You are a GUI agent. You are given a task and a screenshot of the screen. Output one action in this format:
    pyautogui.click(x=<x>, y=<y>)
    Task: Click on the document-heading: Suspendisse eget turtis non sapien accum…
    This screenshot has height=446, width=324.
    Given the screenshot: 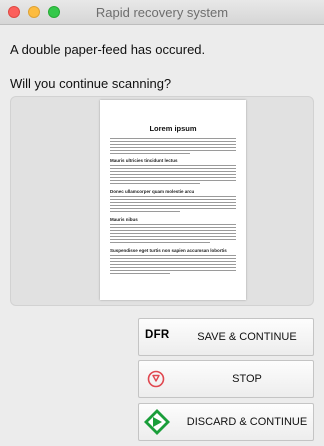 What is the action you would take?
    pyautogui.click(x=168, y=250)
    